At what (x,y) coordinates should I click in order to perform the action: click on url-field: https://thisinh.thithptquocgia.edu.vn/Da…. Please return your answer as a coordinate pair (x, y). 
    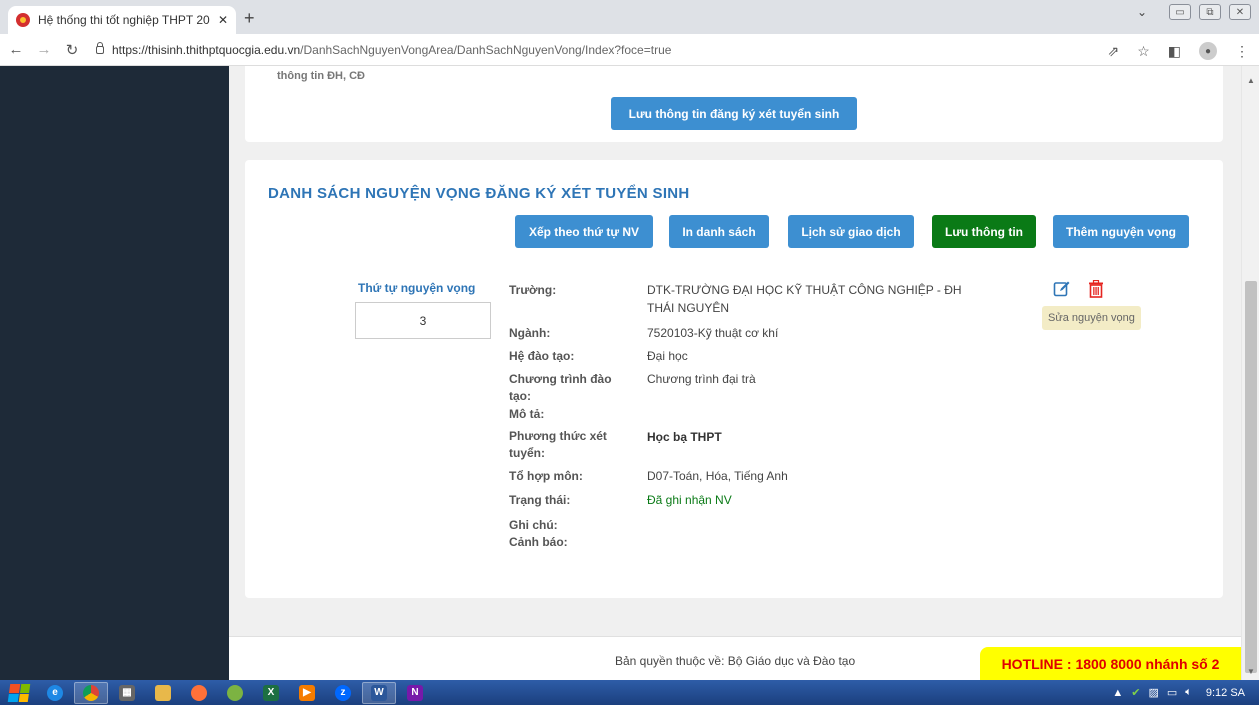
    Looking at the image, I should click on (384, 49).